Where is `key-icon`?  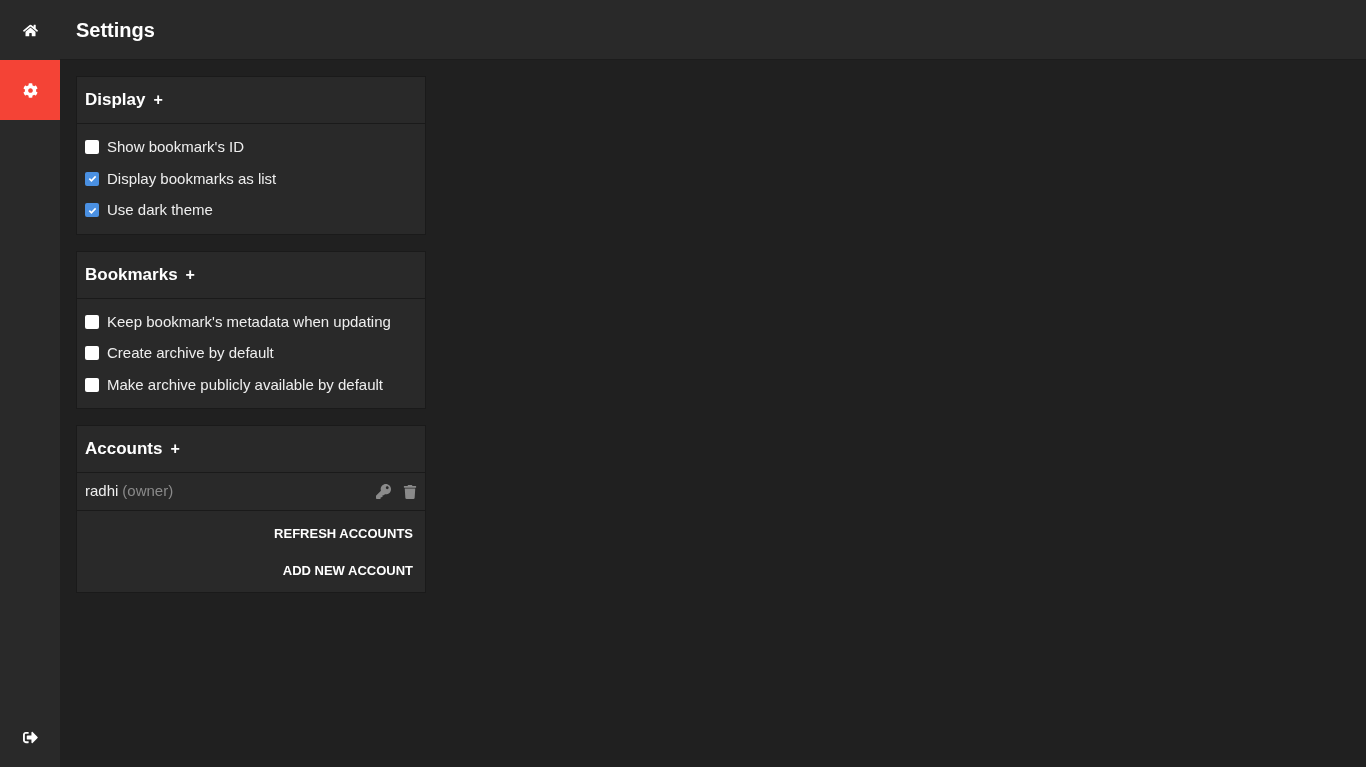 key-icon is located at coordinates (383, 491).